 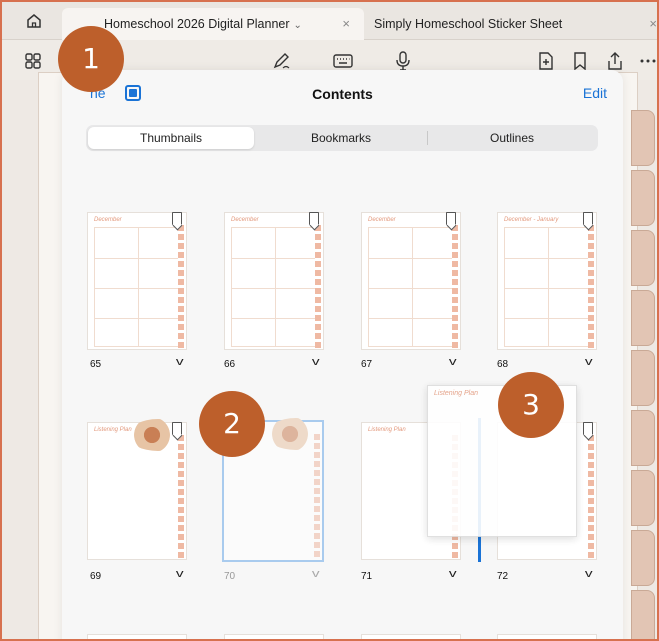 I want to click on callout-2: 2, so click(x=232, y=424).